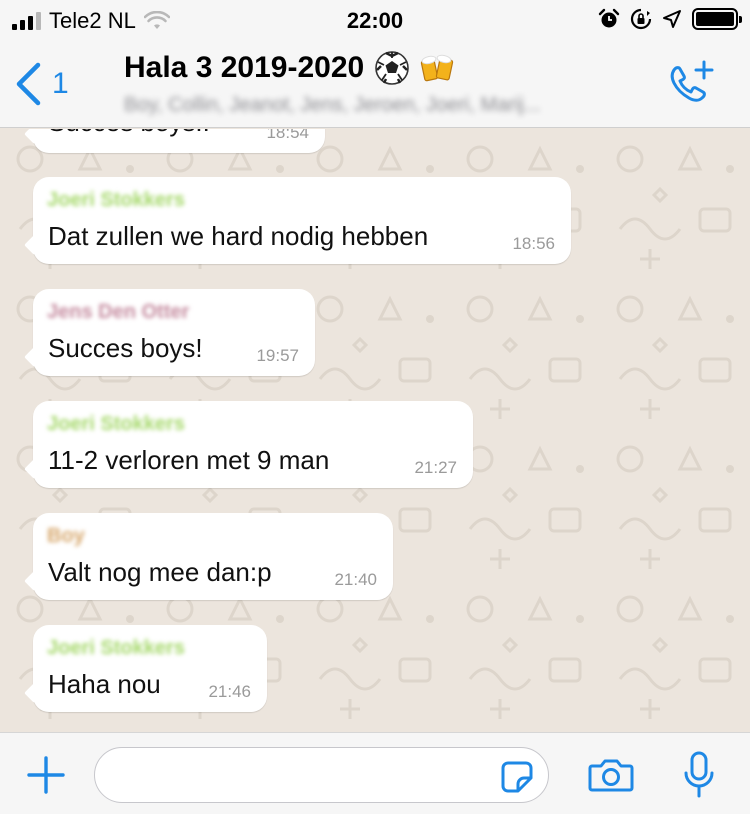 The height and width of the screenshot is (814, 750). Describe the element at coordinates (118, 312) in the screenshot. I see `message-sender: Jens Den Otter` at that location.